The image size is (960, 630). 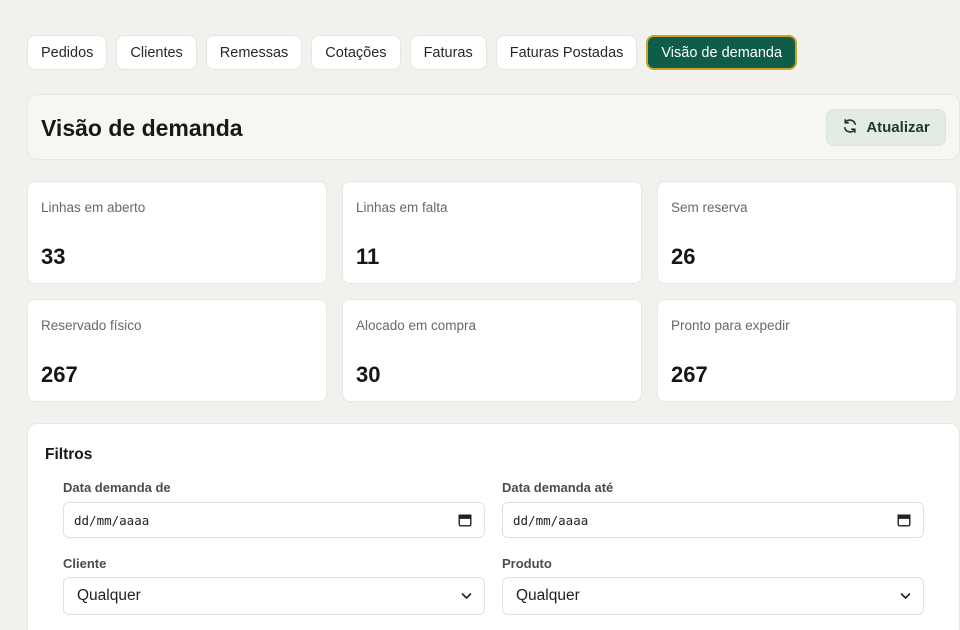 I want to click on tab-faturas-postadas: Faturas Postadas, so click(x=566, y=52).